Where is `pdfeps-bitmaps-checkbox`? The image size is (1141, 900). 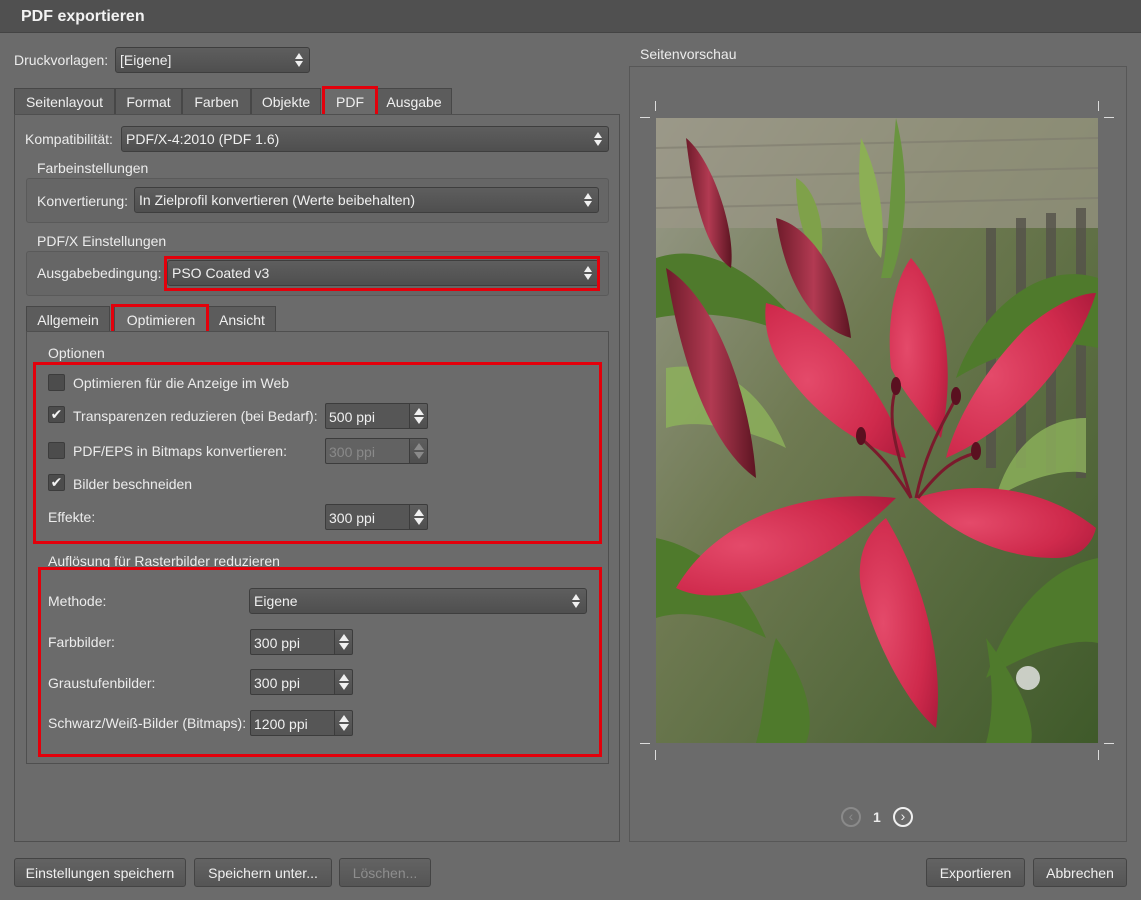 pdfeps-bitmaps-checkbox is located at coordinates (56, 450).